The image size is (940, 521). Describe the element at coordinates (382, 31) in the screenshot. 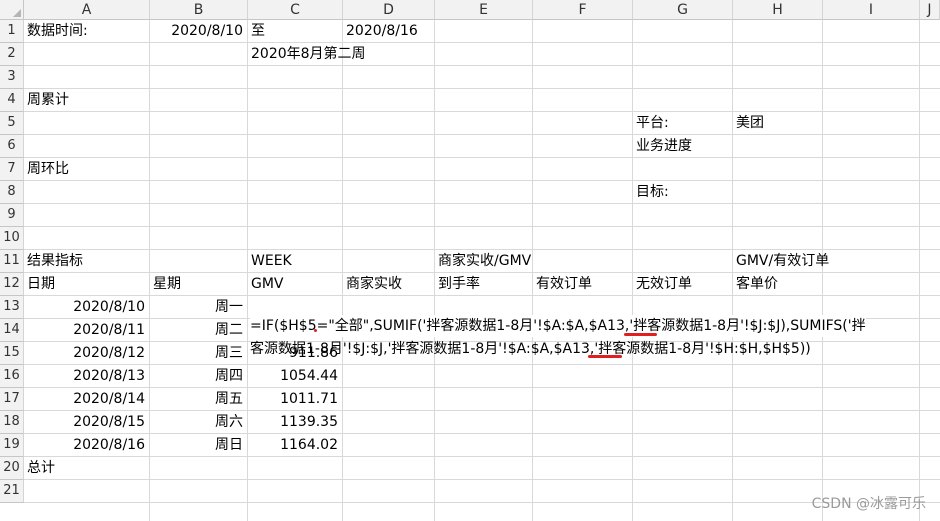

I see `cell-D1: 2020/8/16` at that location.